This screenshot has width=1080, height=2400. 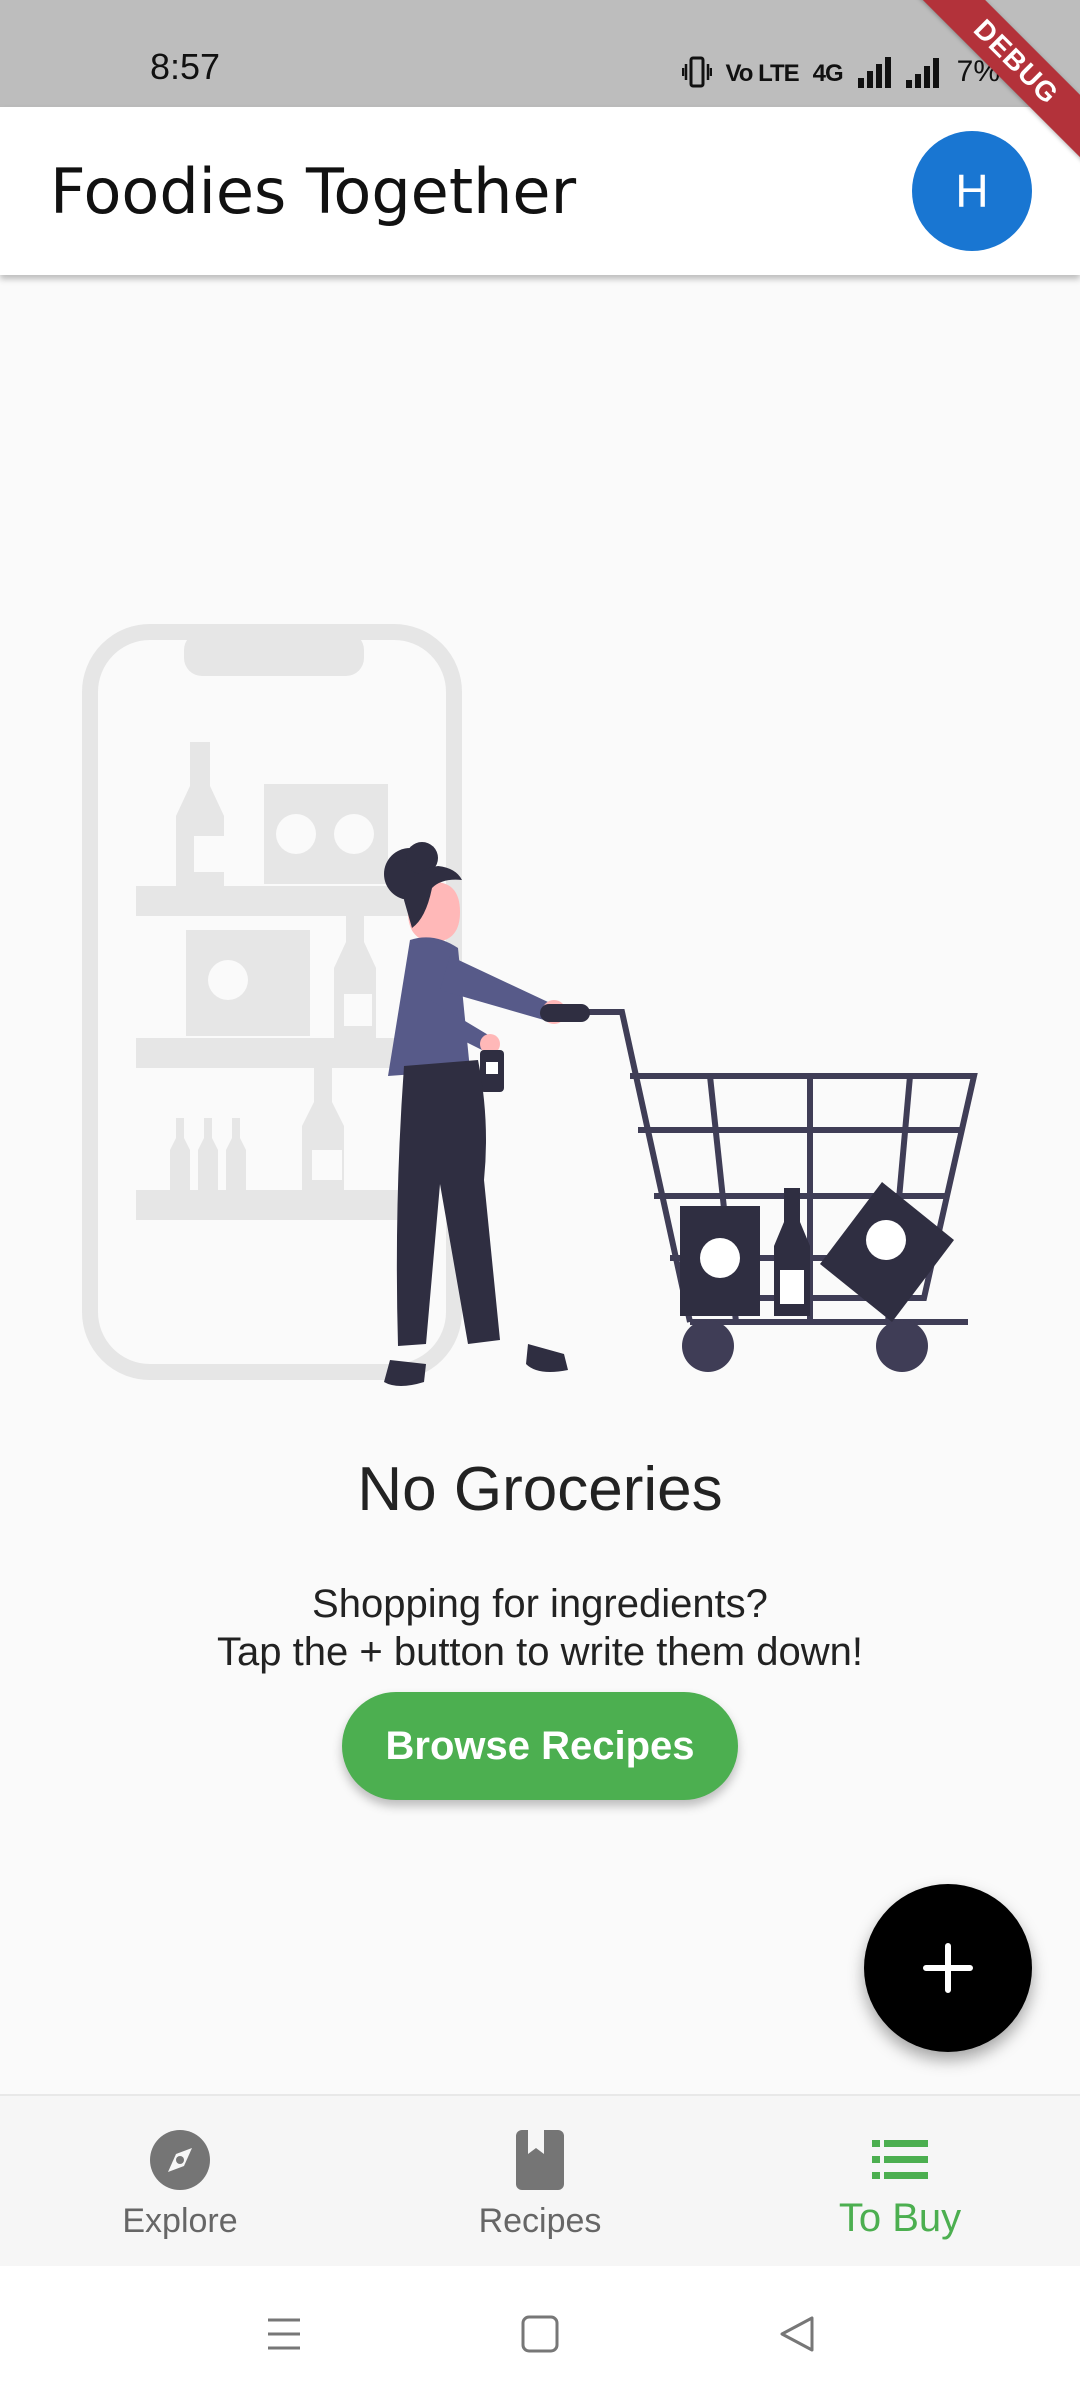 What do you see at coordinates (540, 2160) in the screenshot?
I see `book-icon` at bounding box center [540, 2160].